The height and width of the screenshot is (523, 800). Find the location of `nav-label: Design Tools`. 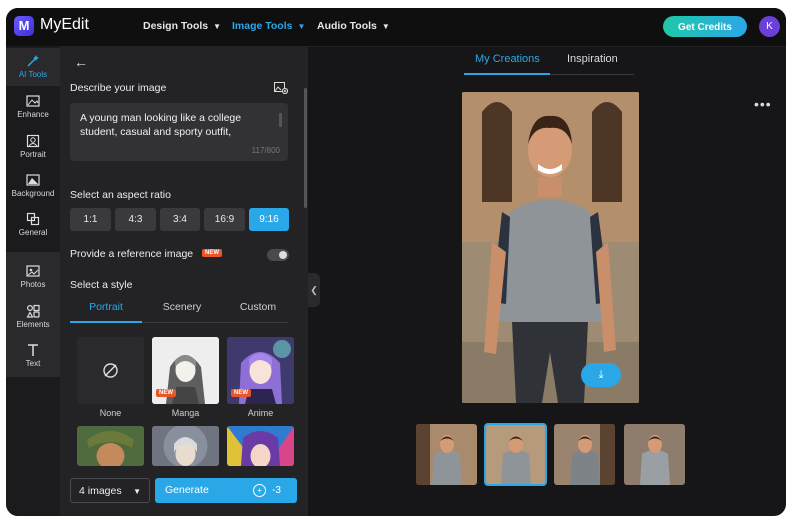

nav-label: Design Tools is located at coordinates (176, 26).